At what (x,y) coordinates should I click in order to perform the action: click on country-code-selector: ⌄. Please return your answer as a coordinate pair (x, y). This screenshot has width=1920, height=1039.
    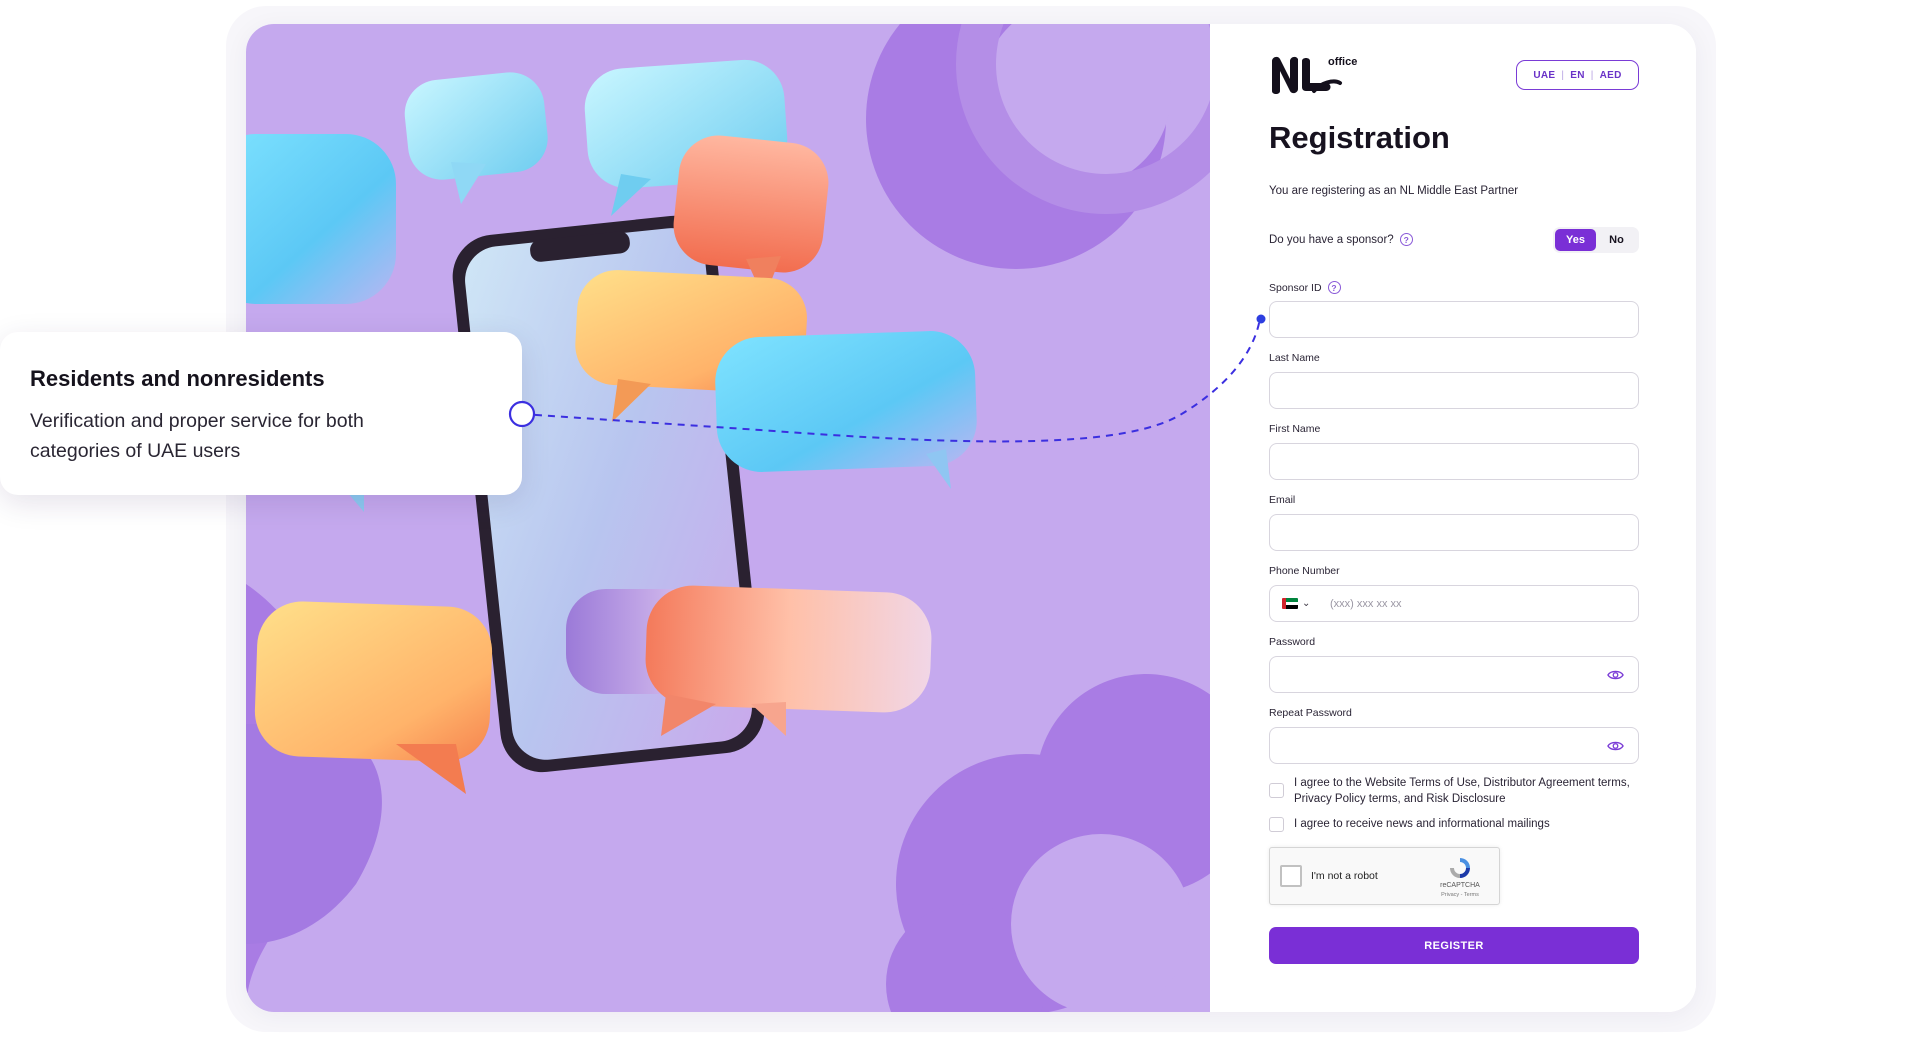
    Looking at the image, I should click on (1296, 603).